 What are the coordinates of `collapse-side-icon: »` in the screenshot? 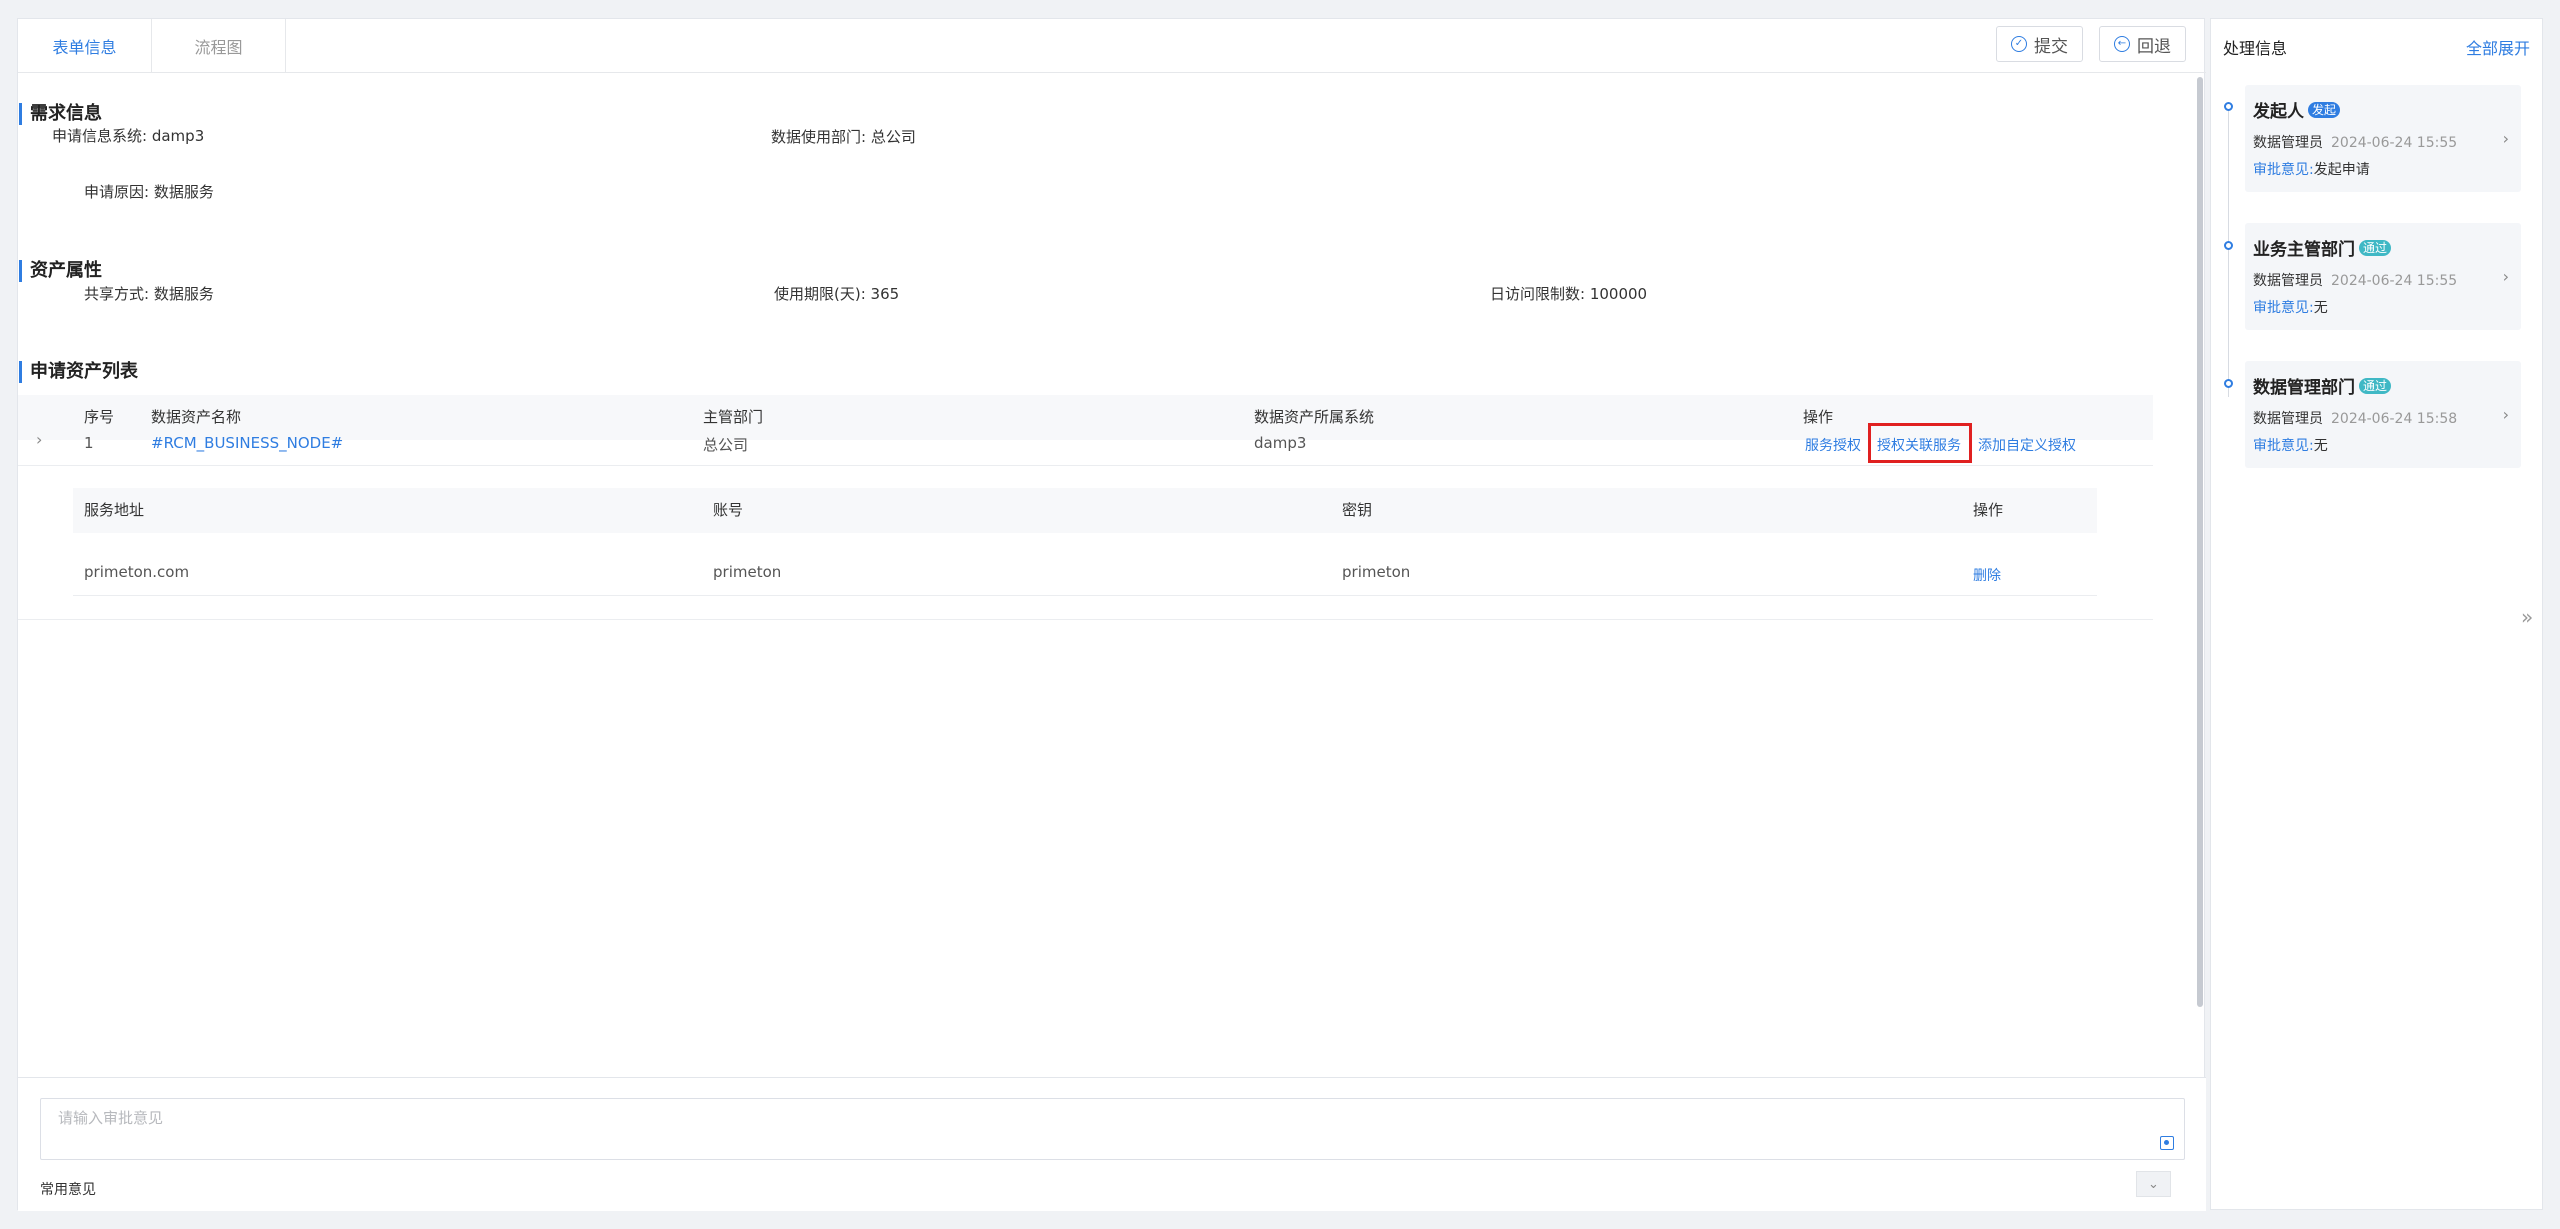 It's located at (2527, 617).